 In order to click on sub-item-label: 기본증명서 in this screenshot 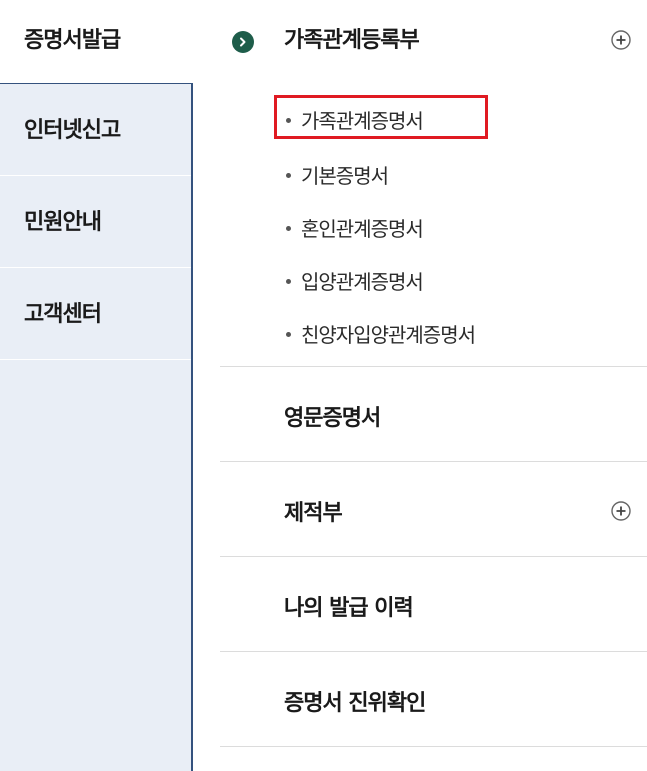, I will do `click(345, 176)`.